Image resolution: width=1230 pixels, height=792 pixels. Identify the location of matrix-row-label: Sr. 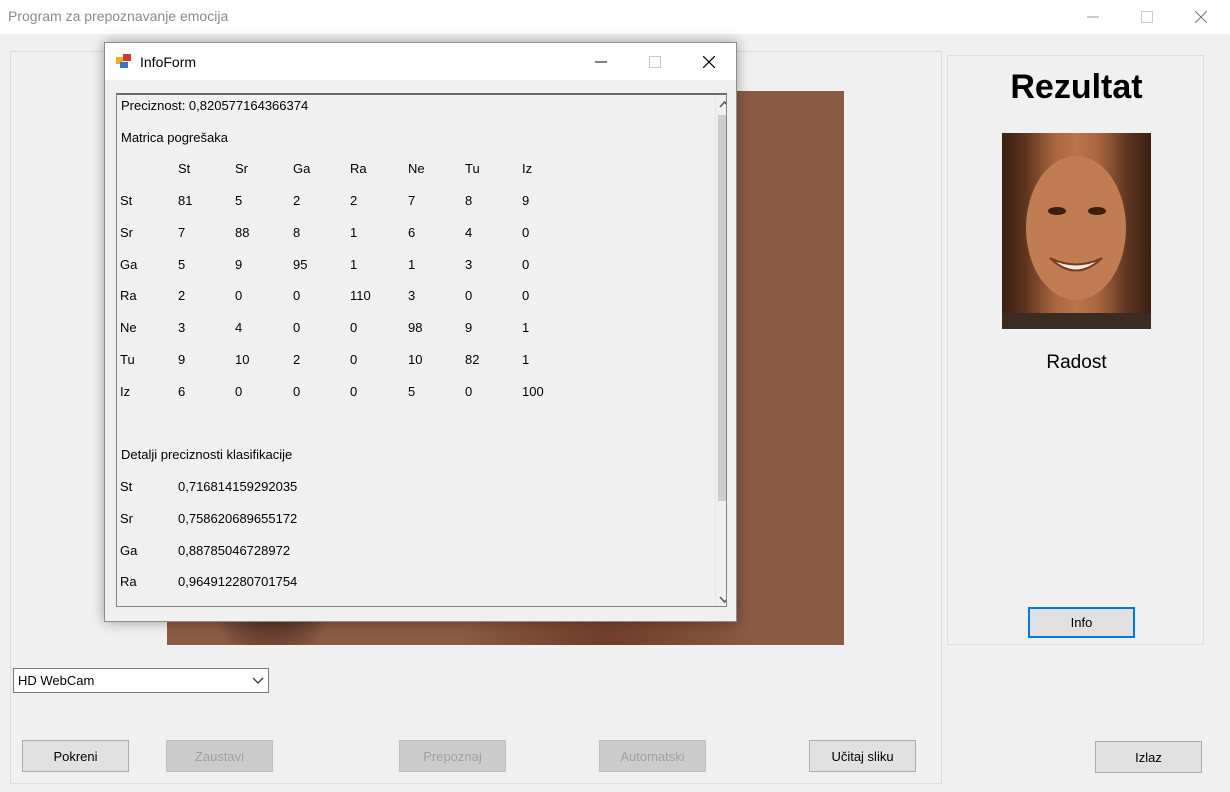
(126, 232).